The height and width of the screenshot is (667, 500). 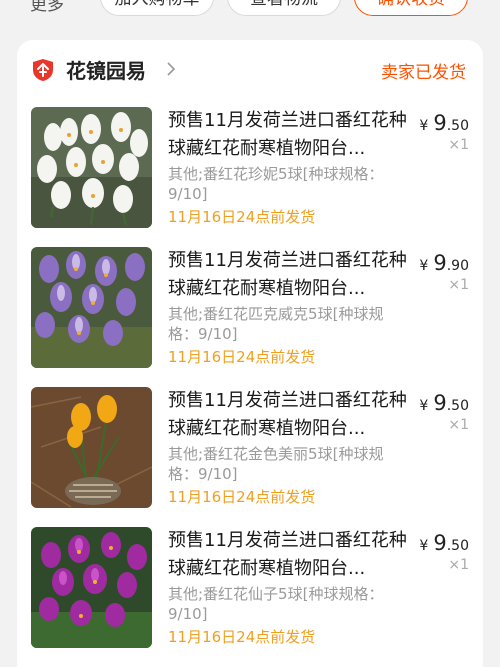 I want to click on more-button: 更多, so click(x=47, y=7).